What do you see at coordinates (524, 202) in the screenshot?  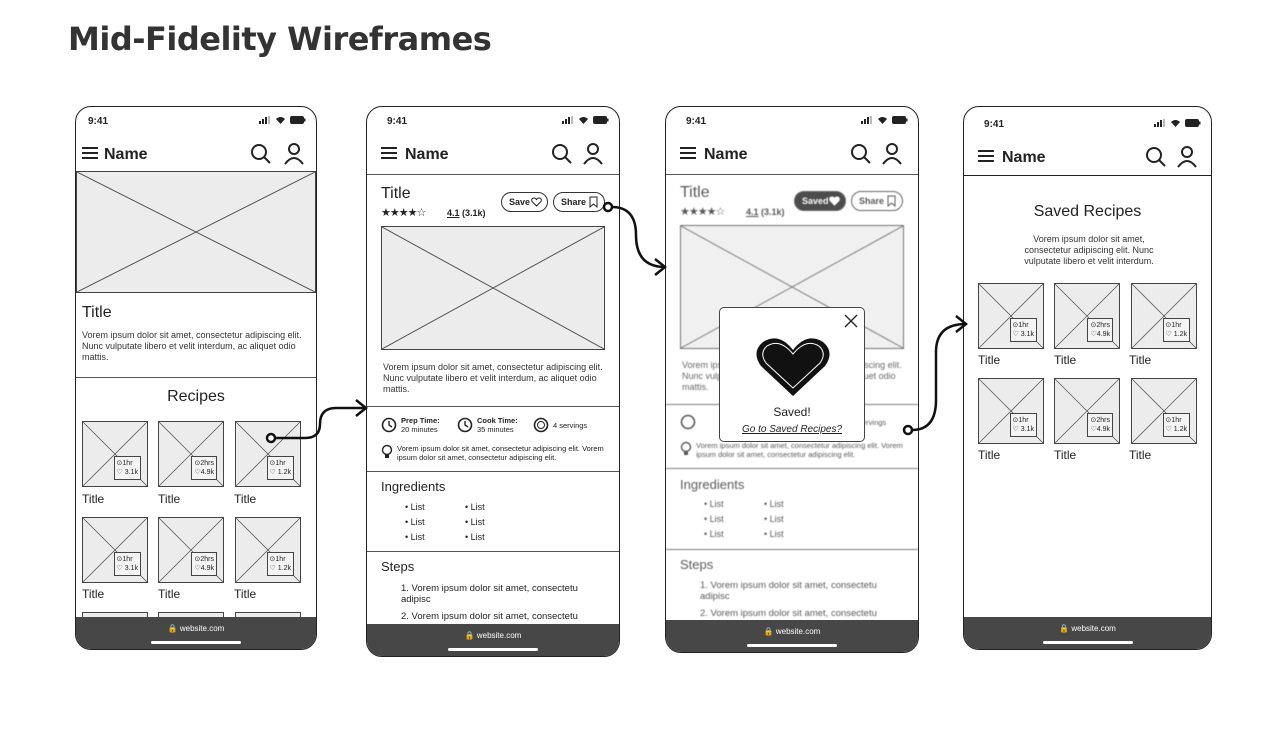 I see `save-button: Save` at bounding box center [524, 202].